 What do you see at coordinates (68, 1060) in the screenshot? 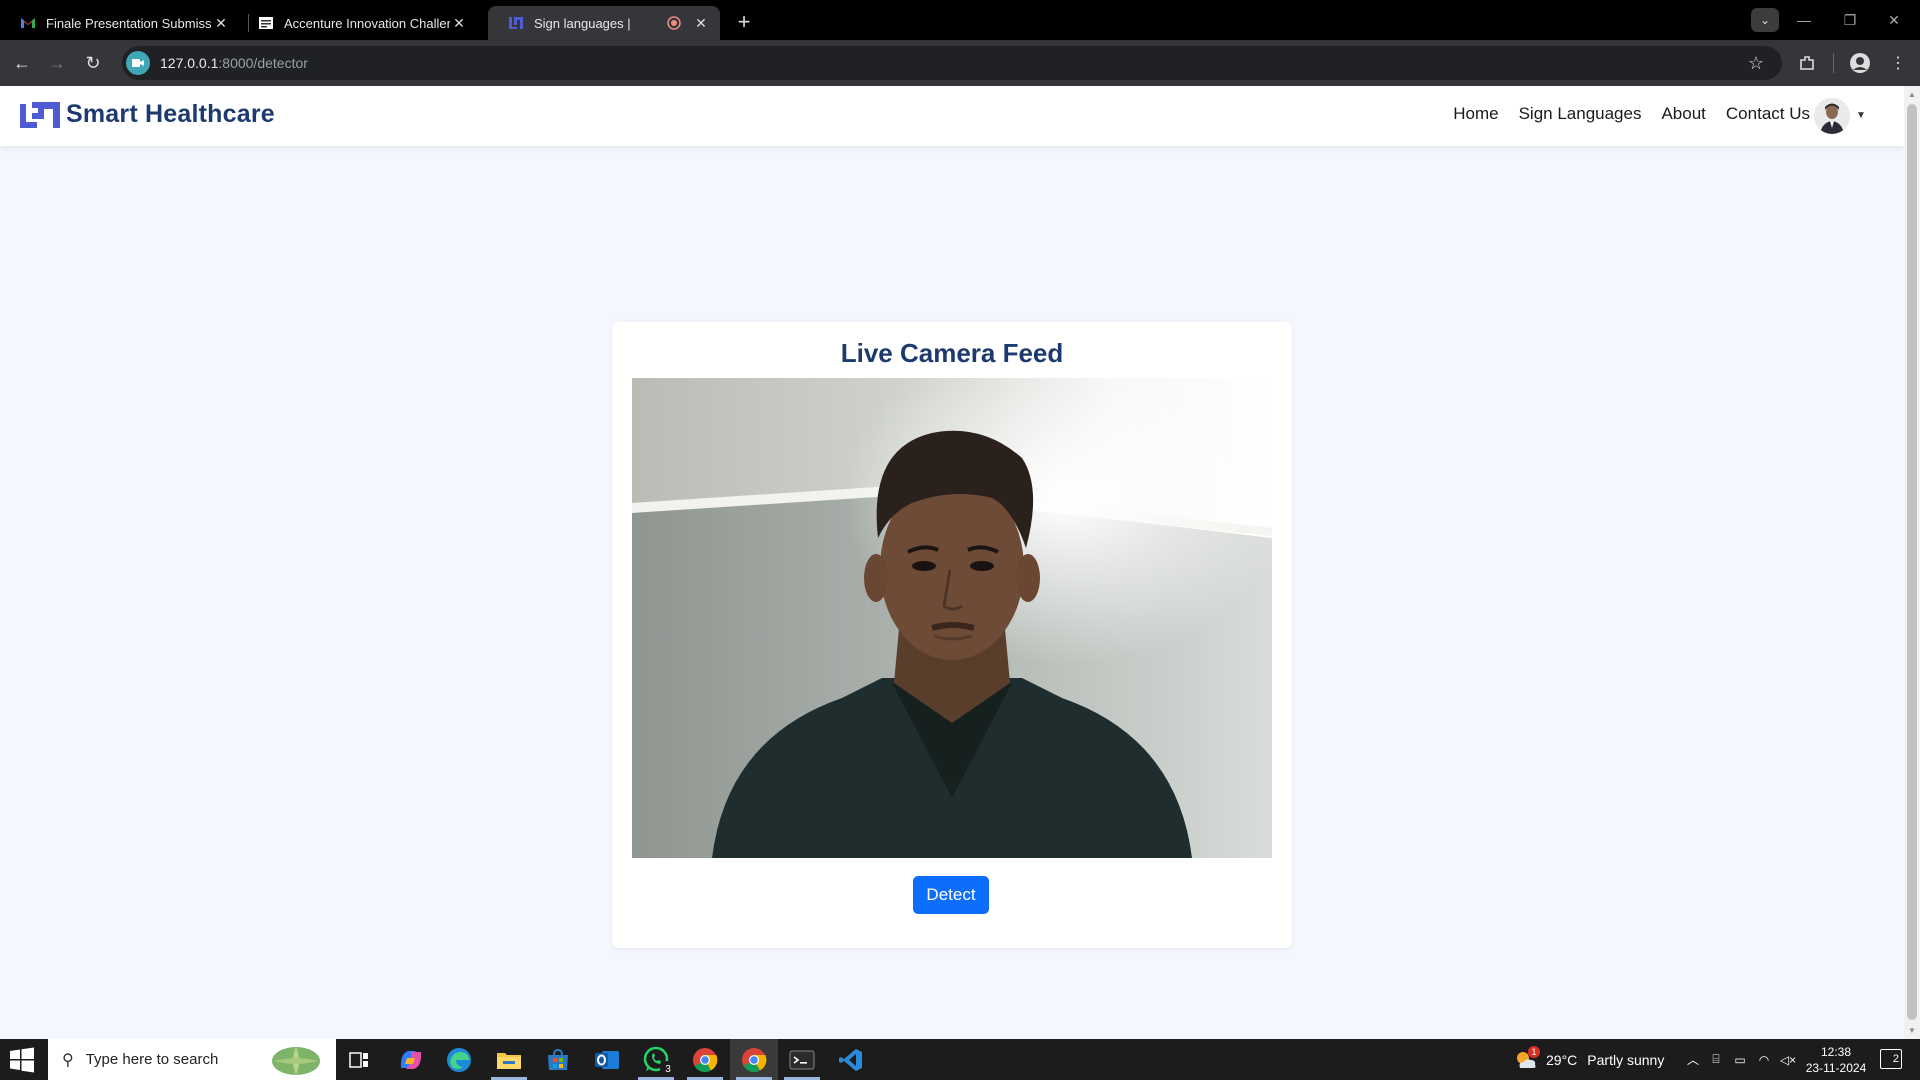
I see `search-icon: ⚲` at bounding box center [68, 1060].